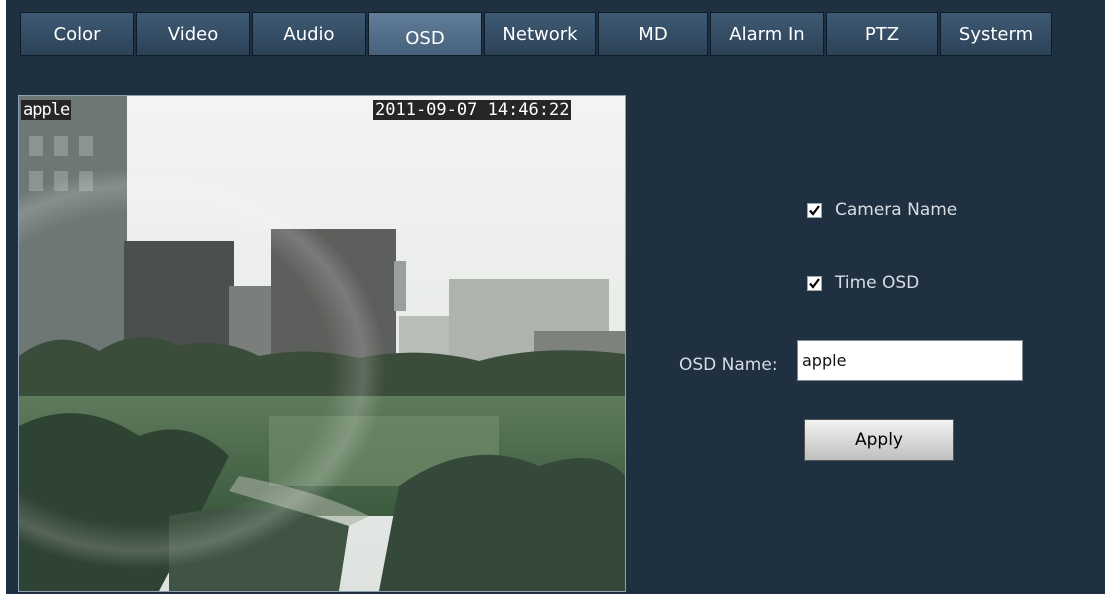 The image size is (1105, 594). I want to click on camera-name-checkbox, so click(814, 210).